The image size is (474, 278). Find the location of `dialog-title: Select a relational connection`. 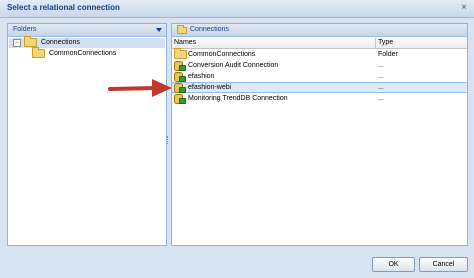

dialog-title: Select a relational connection is located at coordinates (63, 7).